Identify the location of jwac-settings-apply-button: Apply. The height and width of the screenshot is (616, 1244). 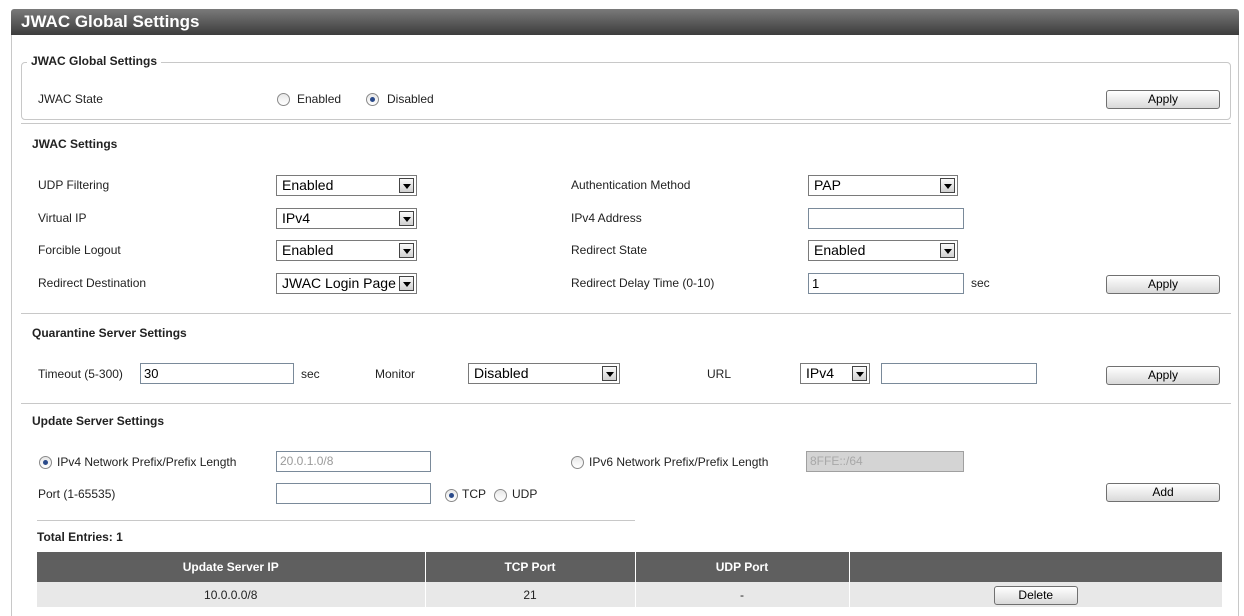
(1163, 284).